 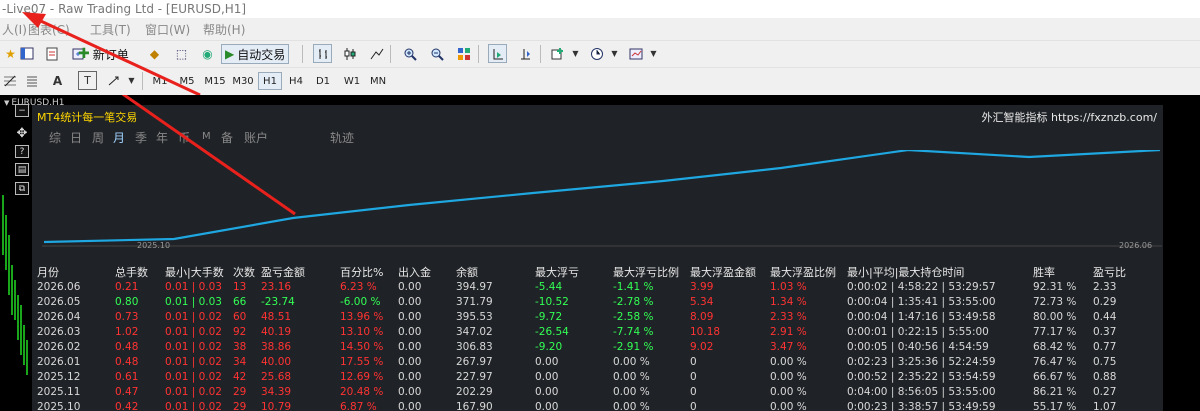 I want to click on auto-trading-label: 自动交易, so click(x=261, y=54).